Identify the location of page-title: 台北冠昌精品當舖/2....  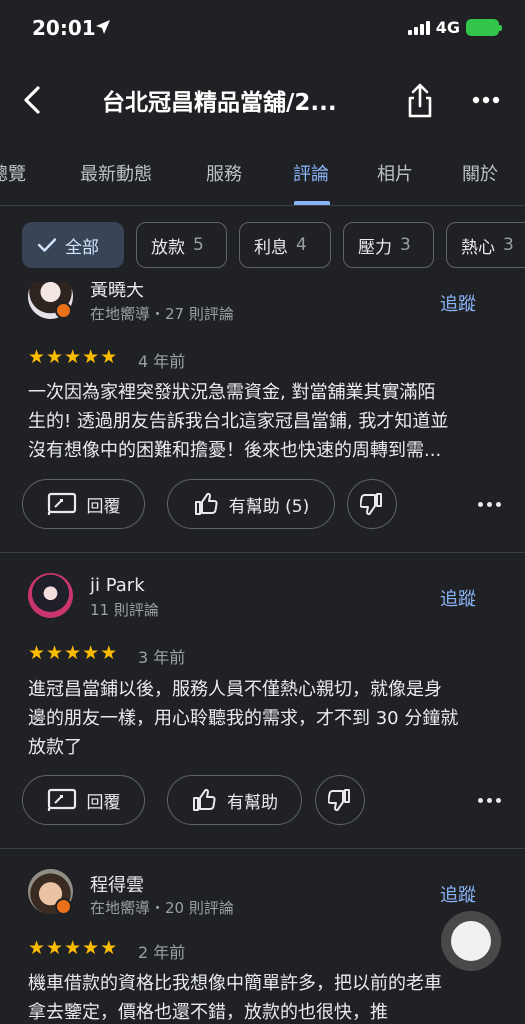
(219, 103).